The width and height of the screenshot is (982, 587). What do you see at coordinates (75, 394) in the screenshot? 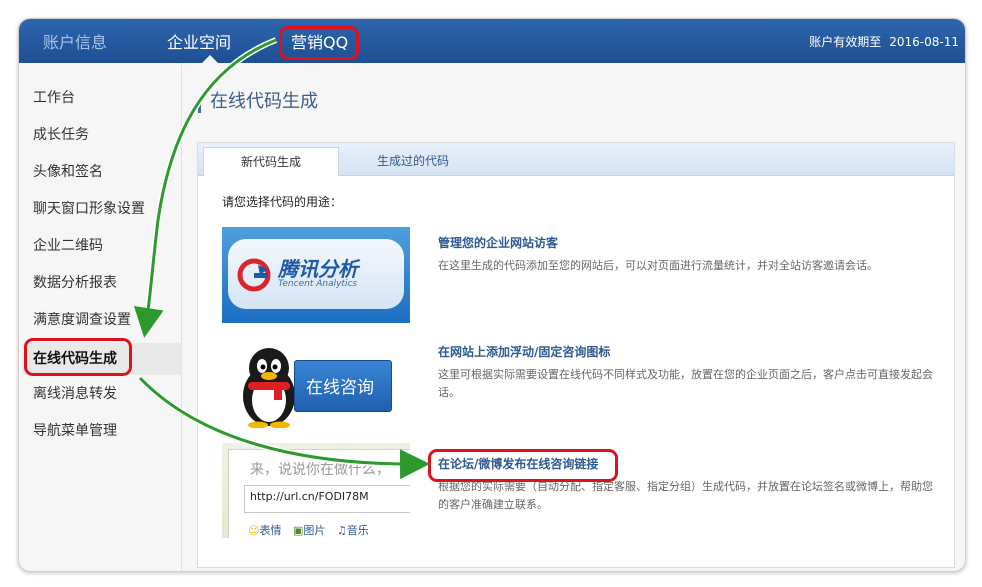
I see `sidebar-item-offline-forwarding: 离线消息转发` at bounding box center [75, 394].